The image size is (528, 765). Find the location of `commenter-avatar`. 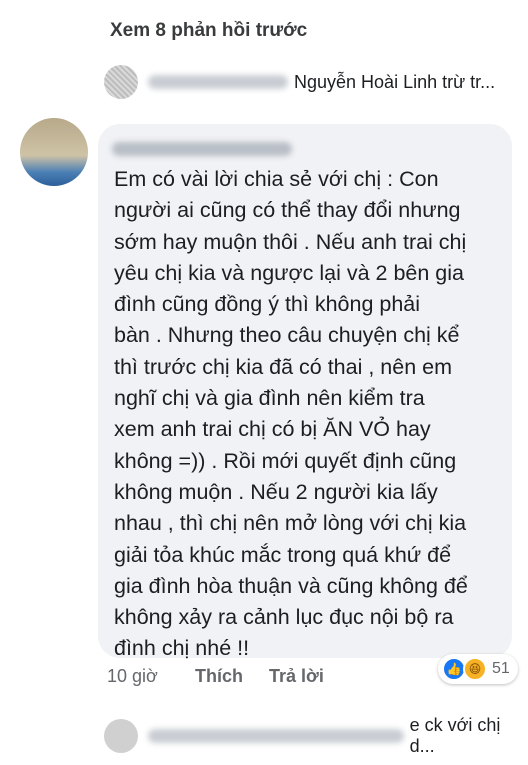

commenter-avatar is located at coordinates (54, 152).